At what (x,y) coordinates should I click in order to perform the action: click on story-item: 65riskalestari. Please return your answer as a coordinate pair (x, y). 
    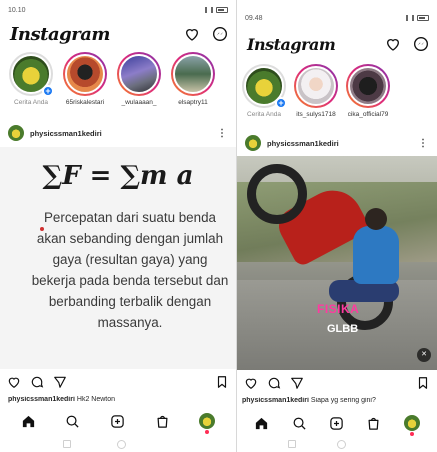
    Looking at the image, I should click on (85, 79).